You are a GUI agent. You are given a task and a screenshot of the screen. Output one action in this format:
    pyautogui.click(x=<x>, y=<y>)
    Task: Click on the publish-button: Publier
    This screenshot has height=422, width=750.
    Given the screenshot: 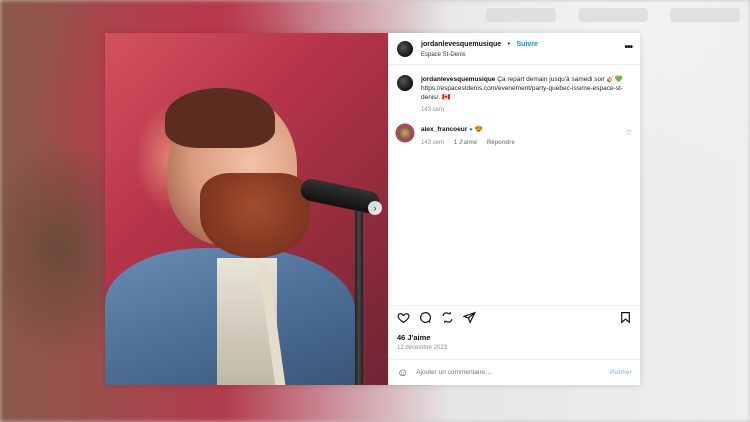 What is the action you would take?
    pyautogui.click(x=621, y=372)
    